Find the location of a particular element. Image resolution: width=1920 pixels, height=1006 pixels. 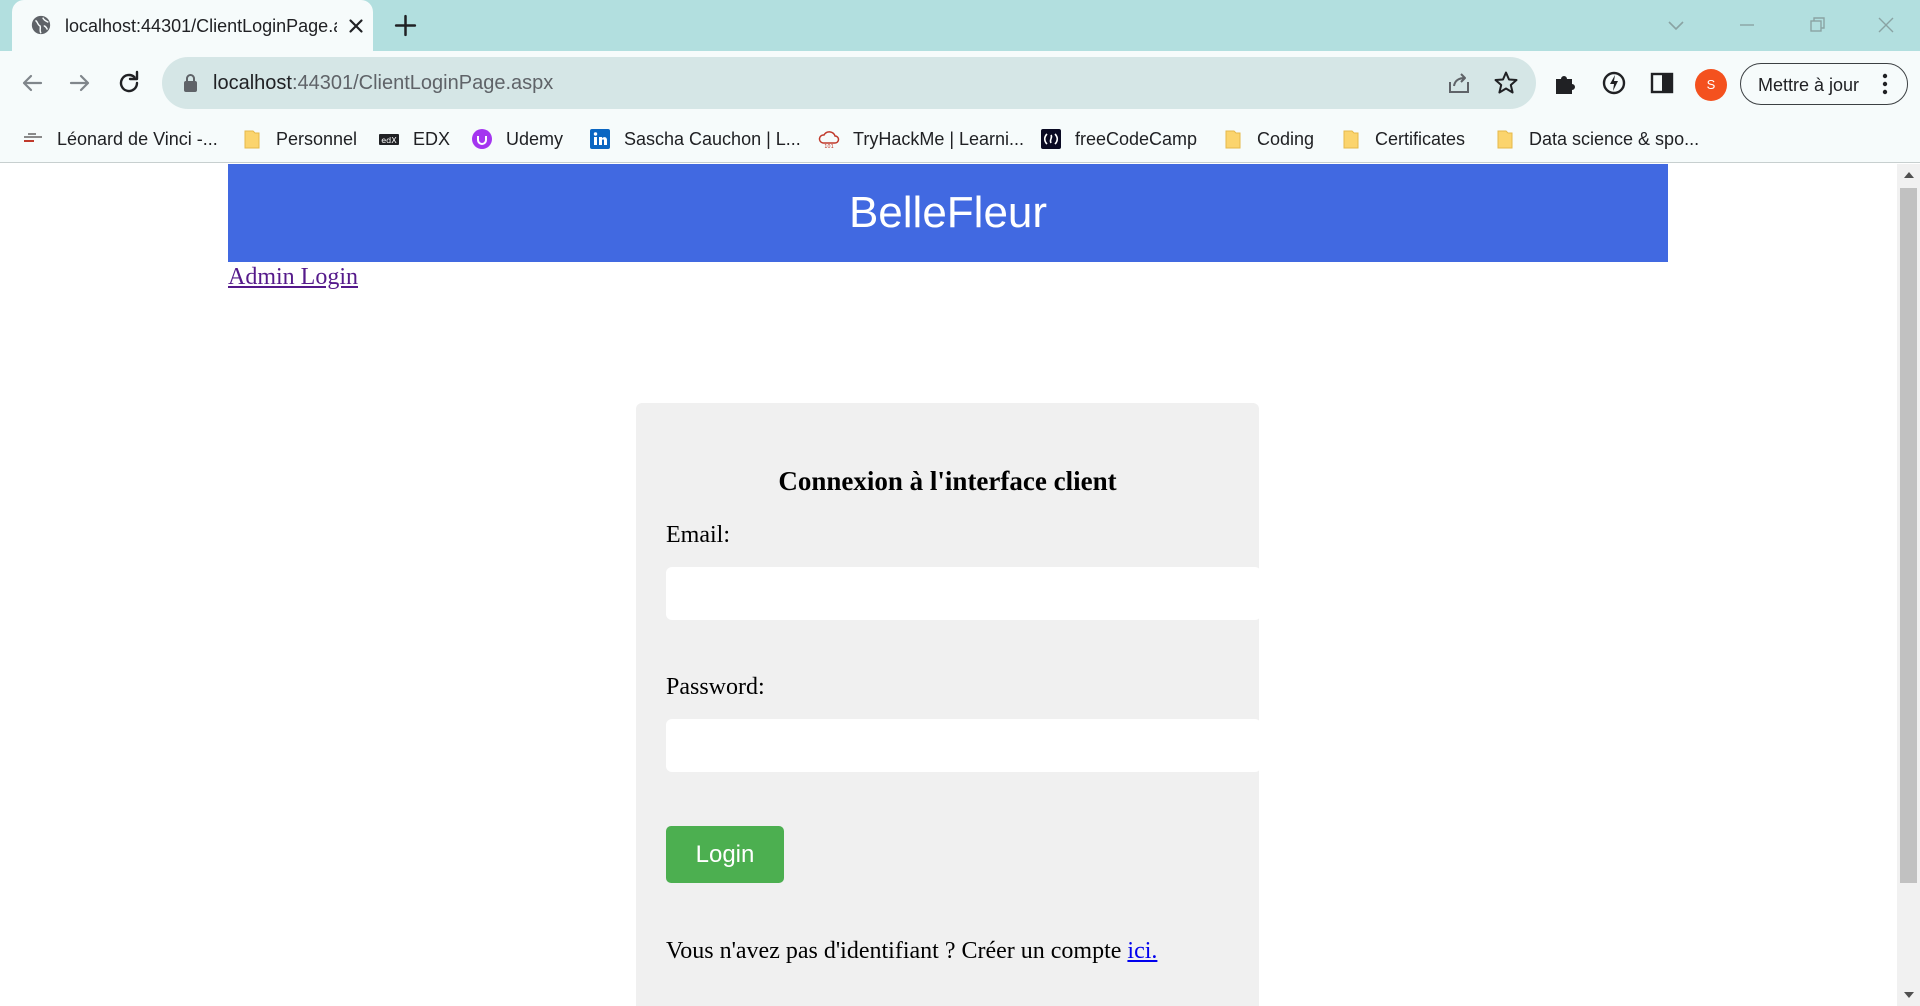

new-tab-icon is located at coordinates (405, 25).